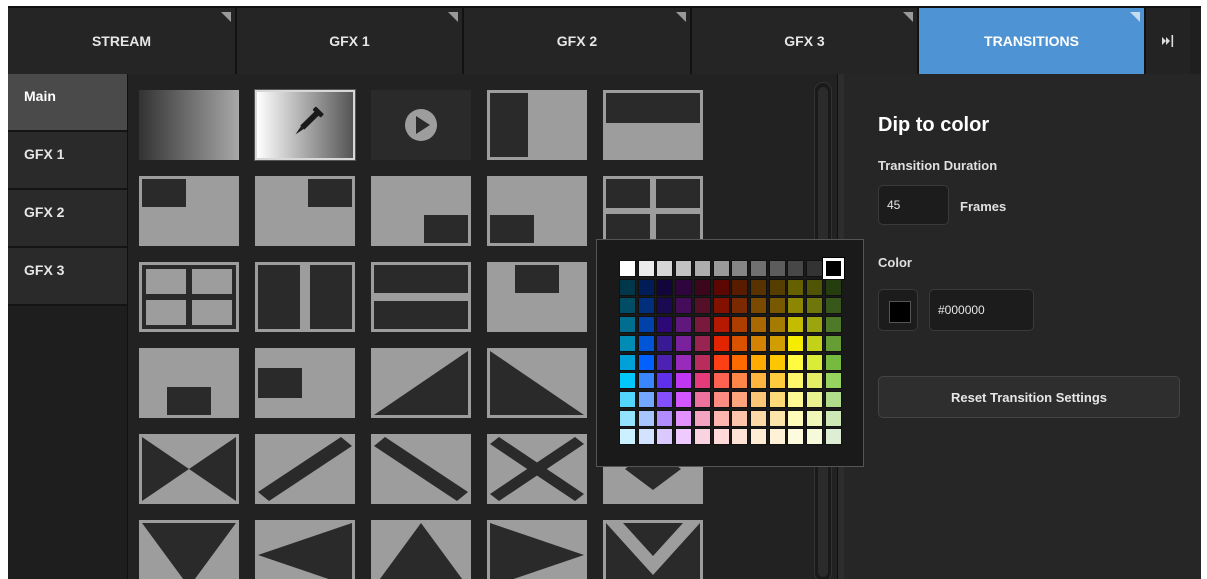 This screenshot has height=579, width=1207. I want to click on transition-thumb-x-cross, so click(537, 469).